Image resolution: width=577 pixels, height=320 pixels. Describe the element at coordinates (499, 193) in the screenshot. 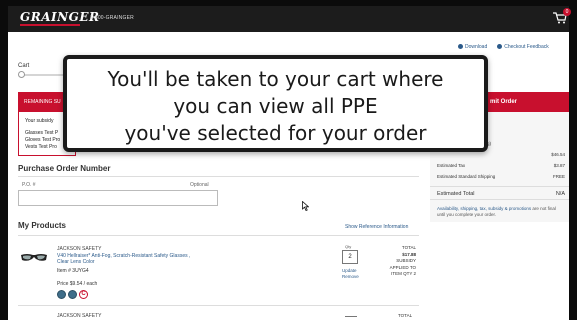

I see `summary-total-row: Estimated Total N/A` at that location.